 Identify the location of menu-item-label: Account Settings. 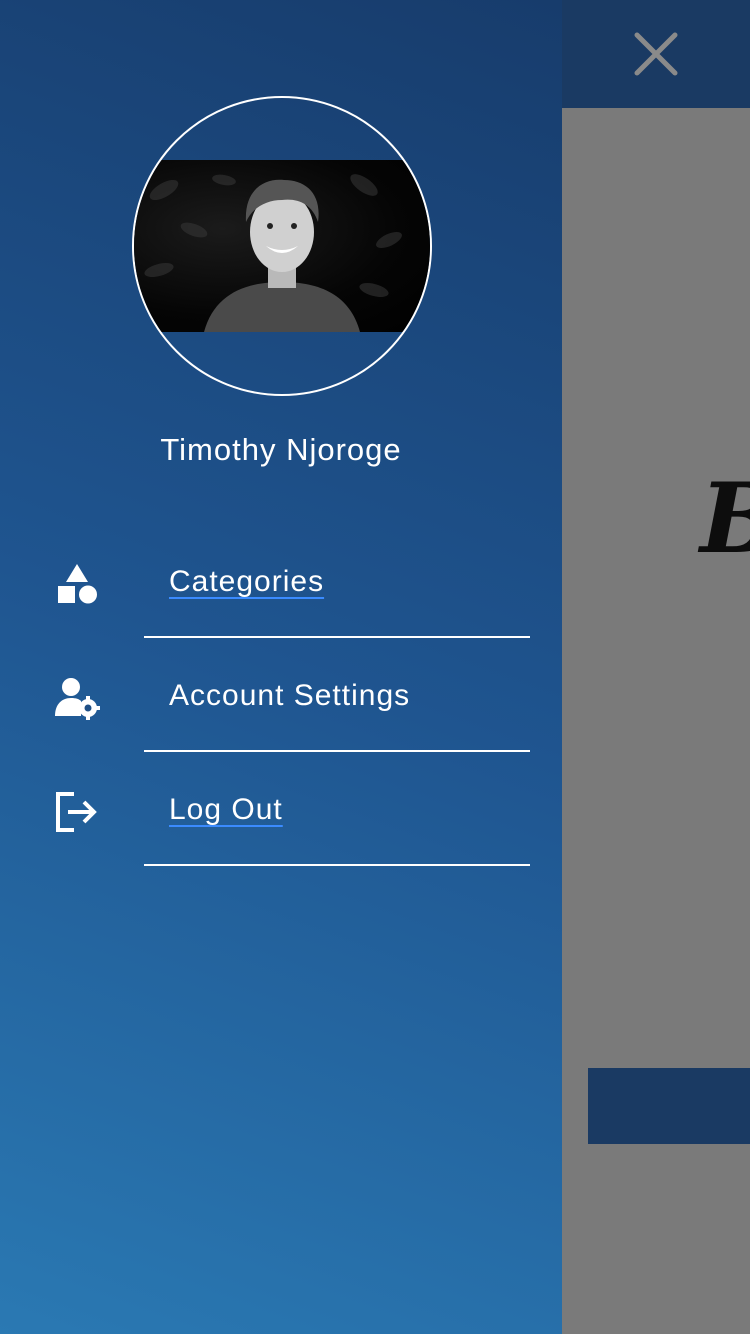
(290, 695).